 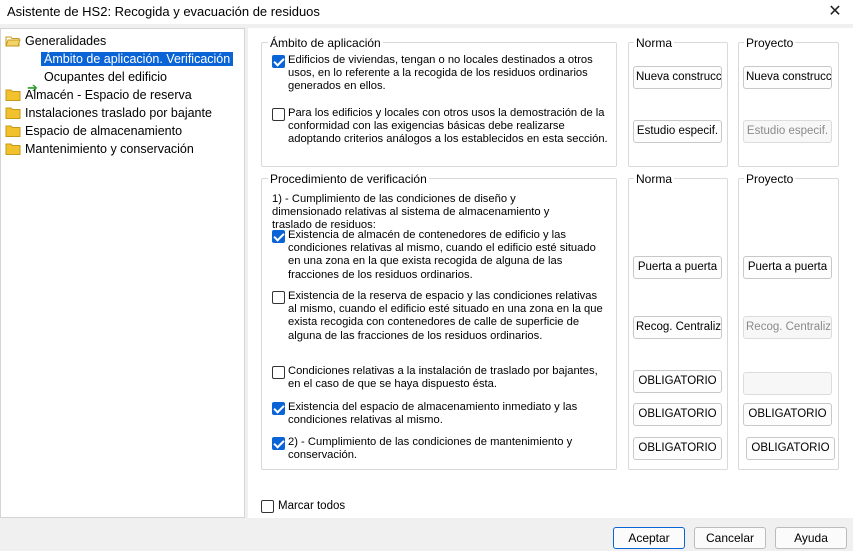 I want to click on proyecto-obligatorio-mantenimiento-button: OBLIGATORIO, so click(x=790, y=448).